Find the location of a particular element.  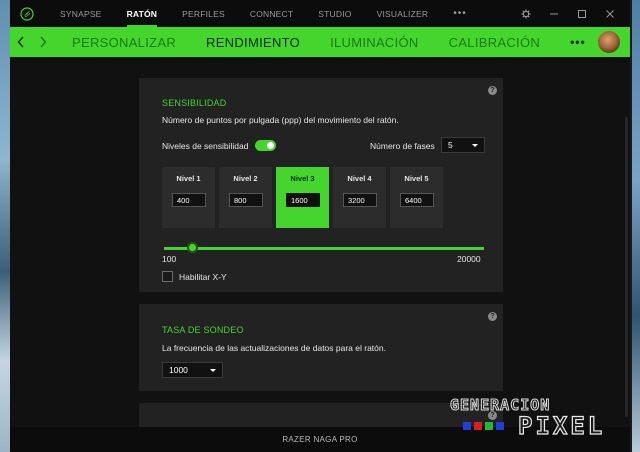

stages-value: 5 is located at coordinates (450, 145).